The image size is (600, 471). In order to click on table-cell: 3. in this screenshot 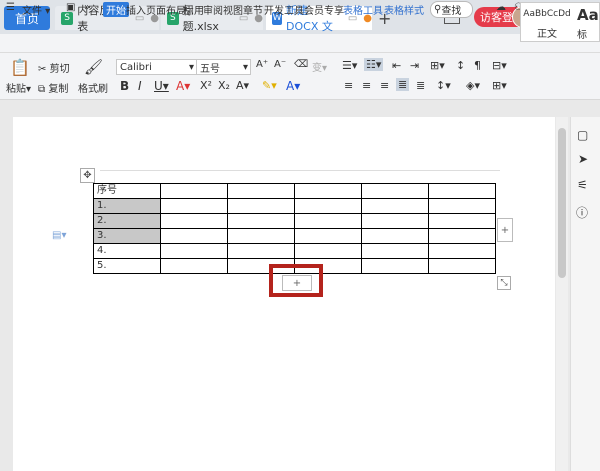, I will do `click(127, 236)`.